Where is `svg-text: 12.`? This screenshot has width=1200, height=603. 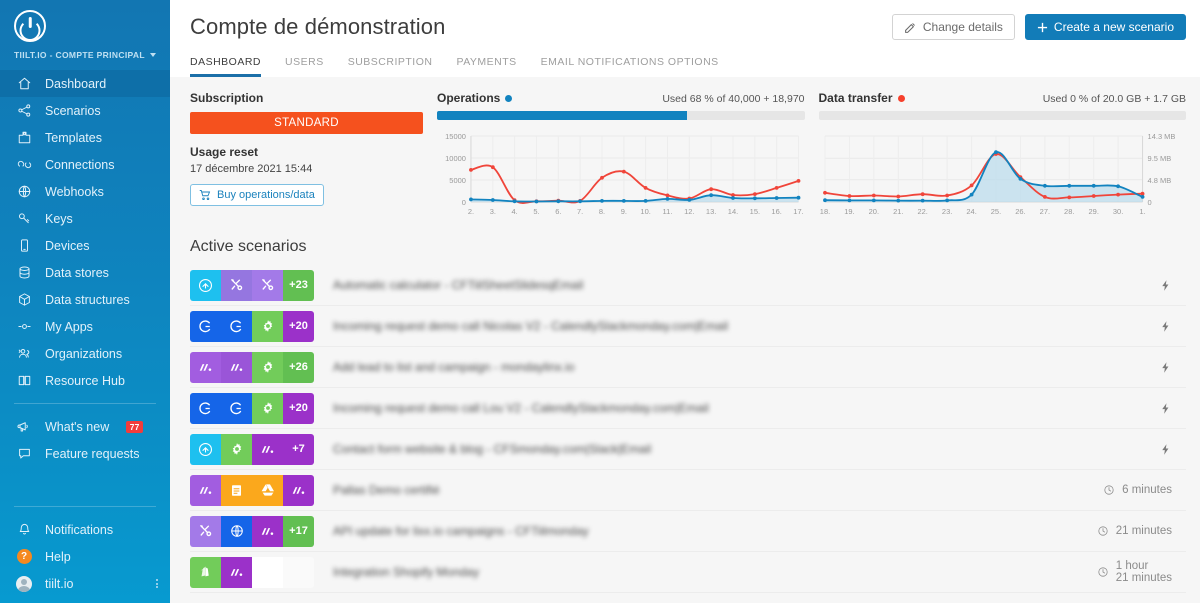 svg-text: 12. is located at coordinates (689, 211).